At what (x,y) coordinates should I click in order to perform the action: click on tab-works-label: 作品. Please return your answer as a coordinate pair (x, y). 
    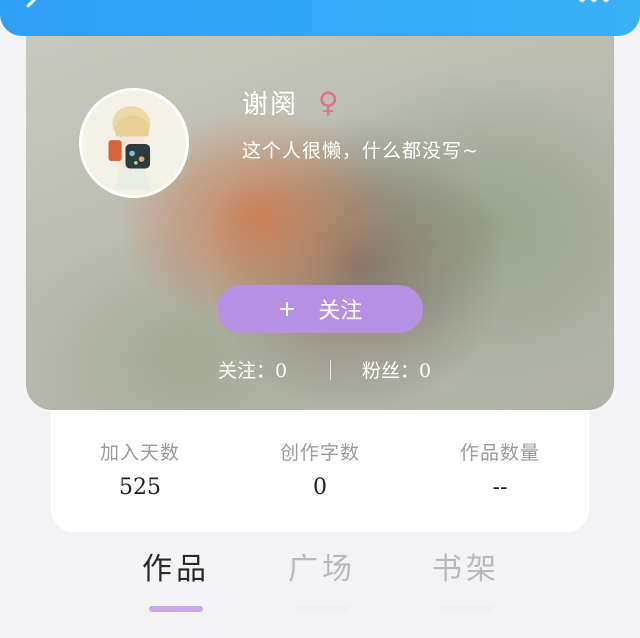
    Looking at the image, I should click on (176, 569).